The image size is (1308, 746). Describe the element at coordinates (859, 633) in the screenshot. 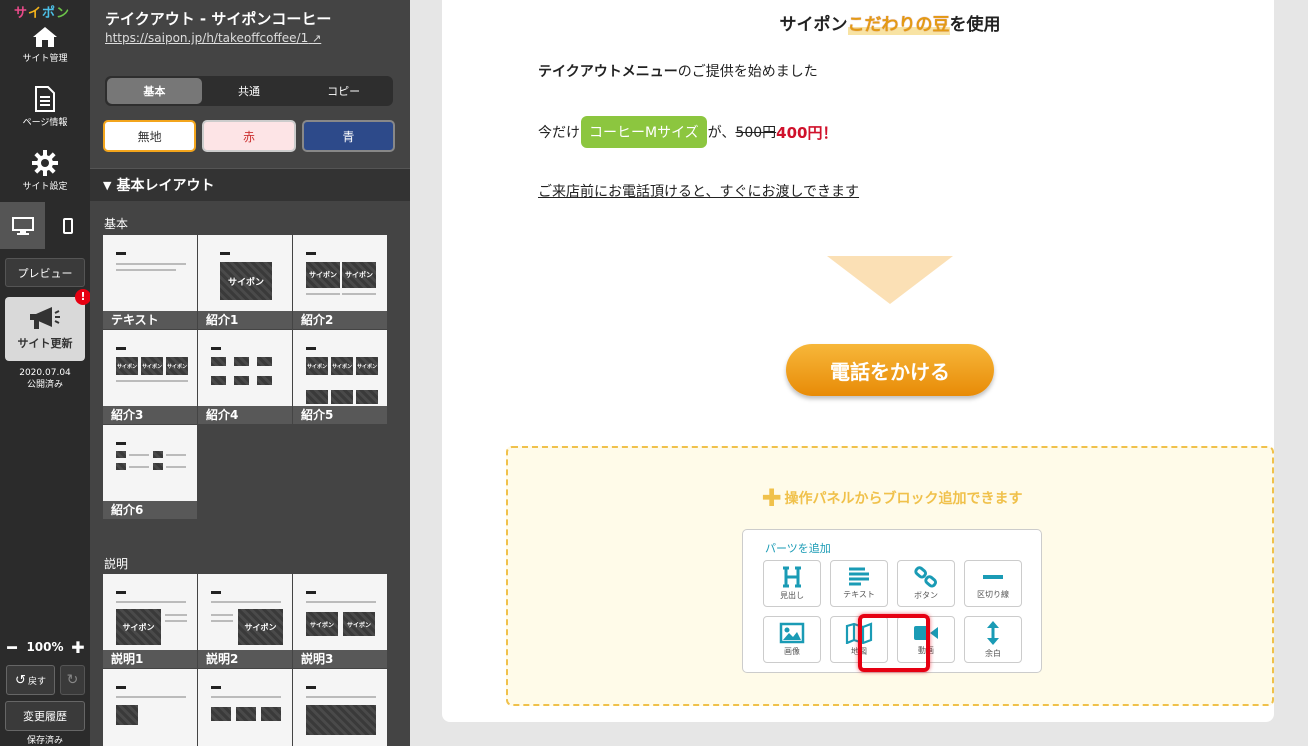

I see `map-icon` at that location.